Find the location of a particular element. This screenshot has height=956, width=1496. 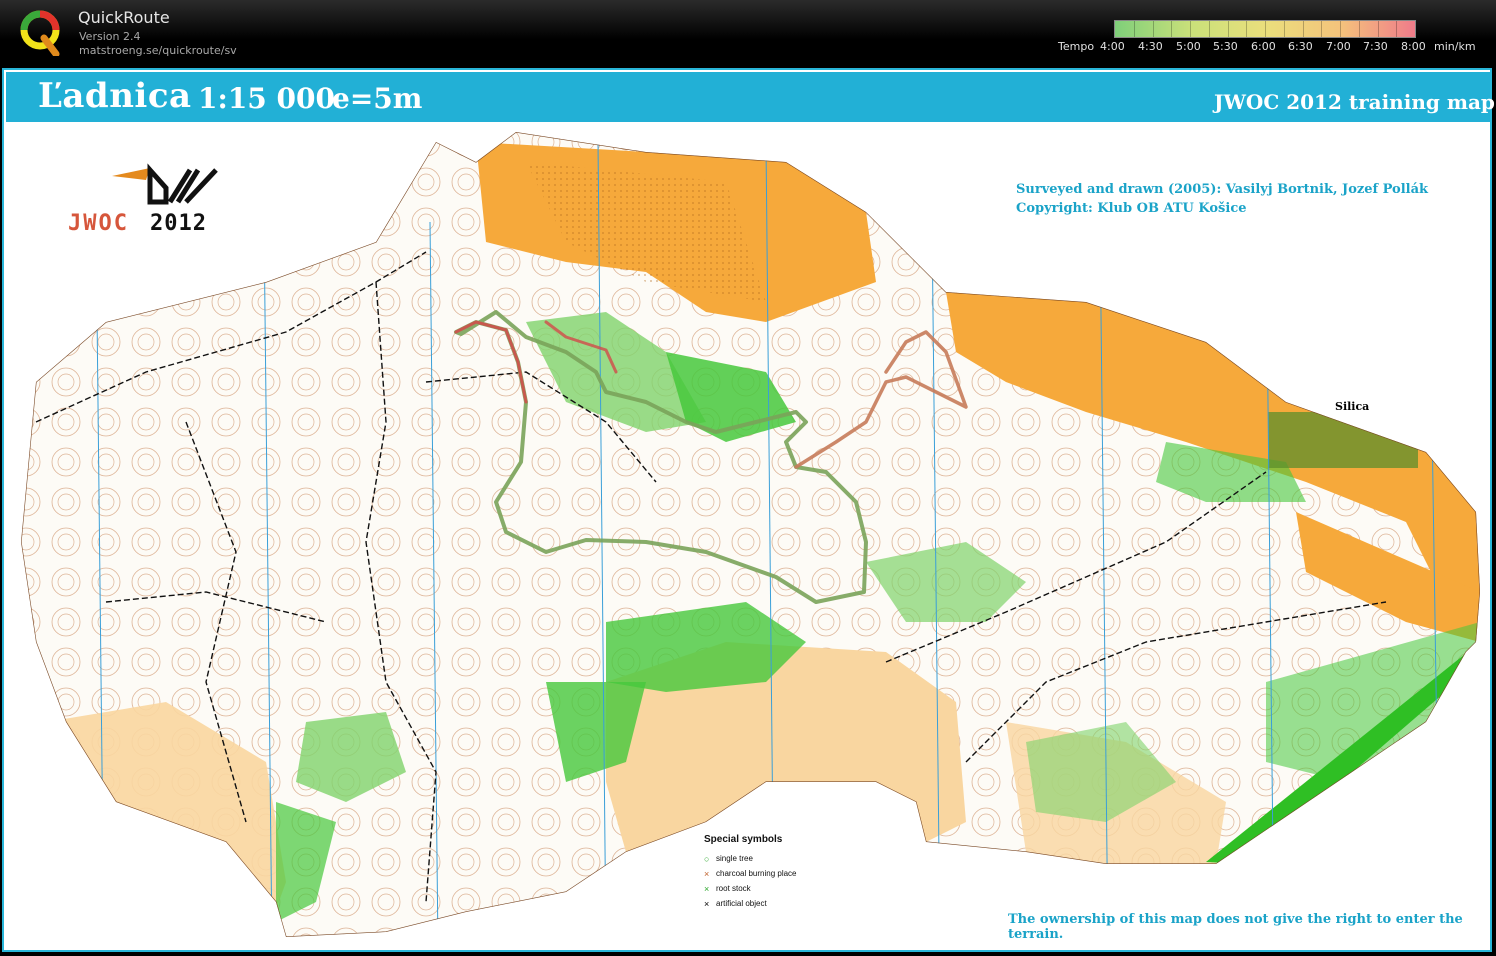

tempo-tick: 4:30 is located at coordinates (1150, 46).